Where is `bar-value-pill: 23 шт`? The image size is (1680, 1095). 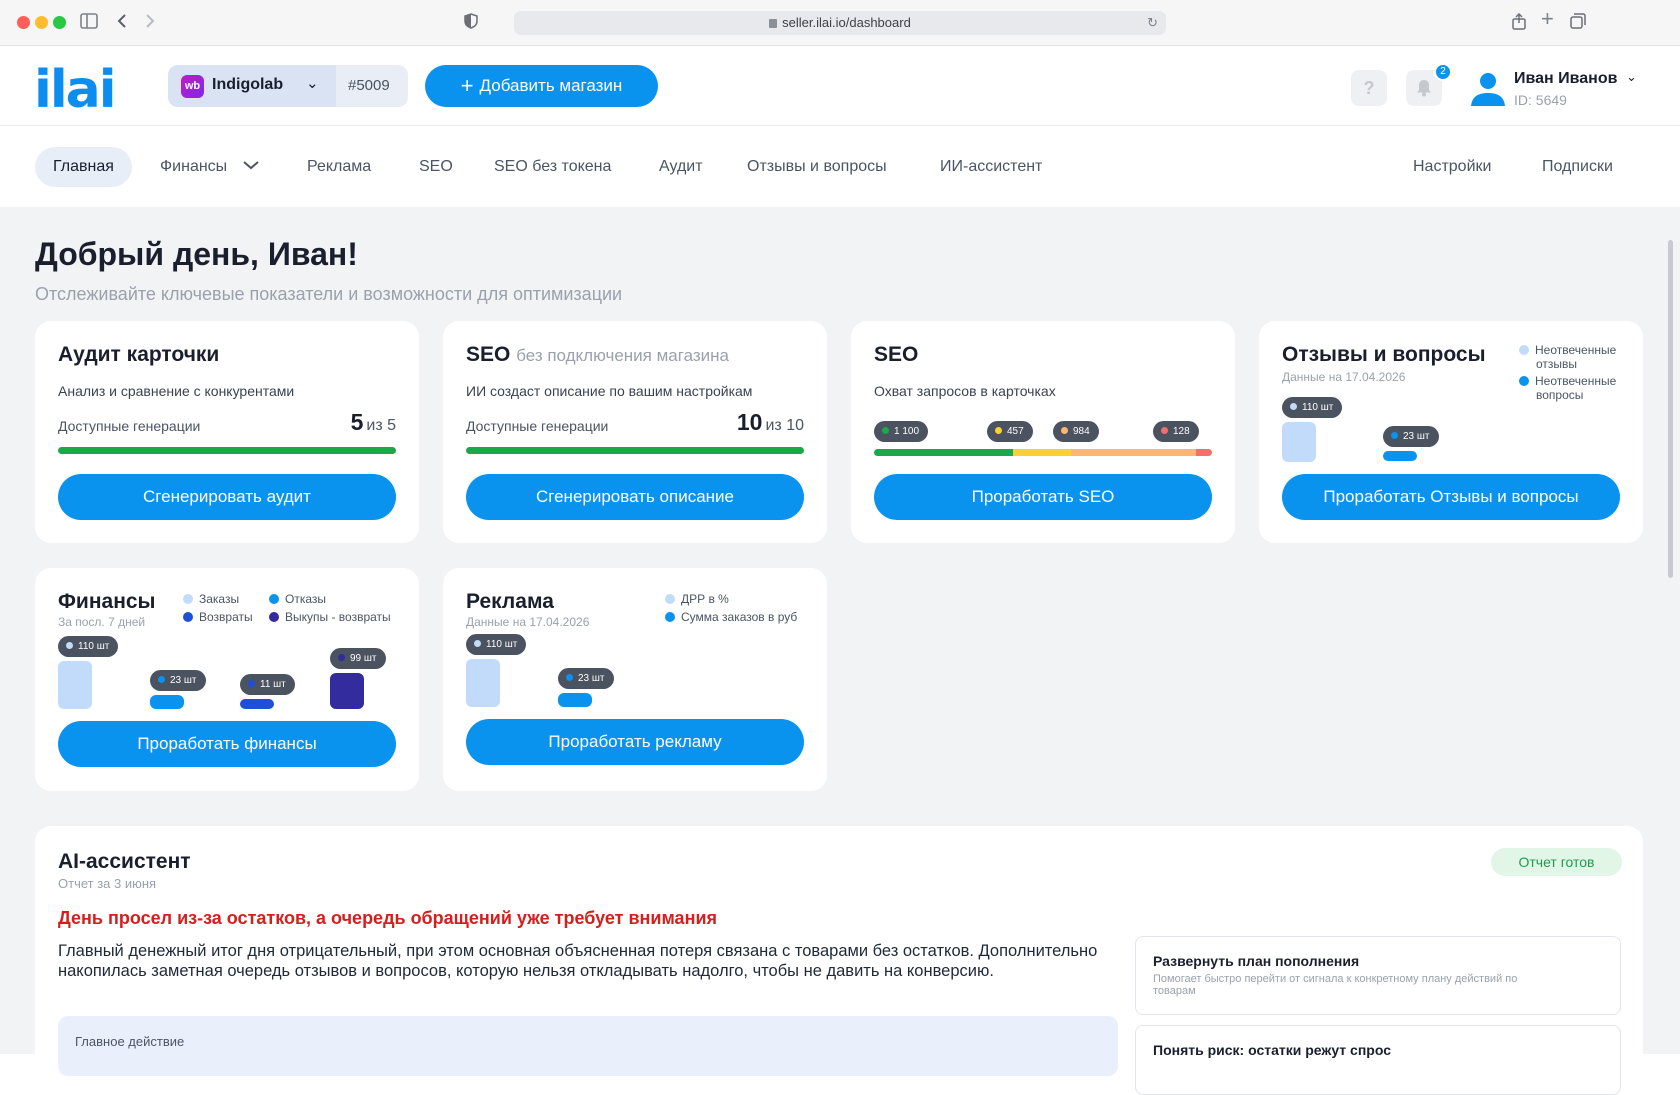
bar-value-pill: 23 шт is located at coordinates (1411, 436).